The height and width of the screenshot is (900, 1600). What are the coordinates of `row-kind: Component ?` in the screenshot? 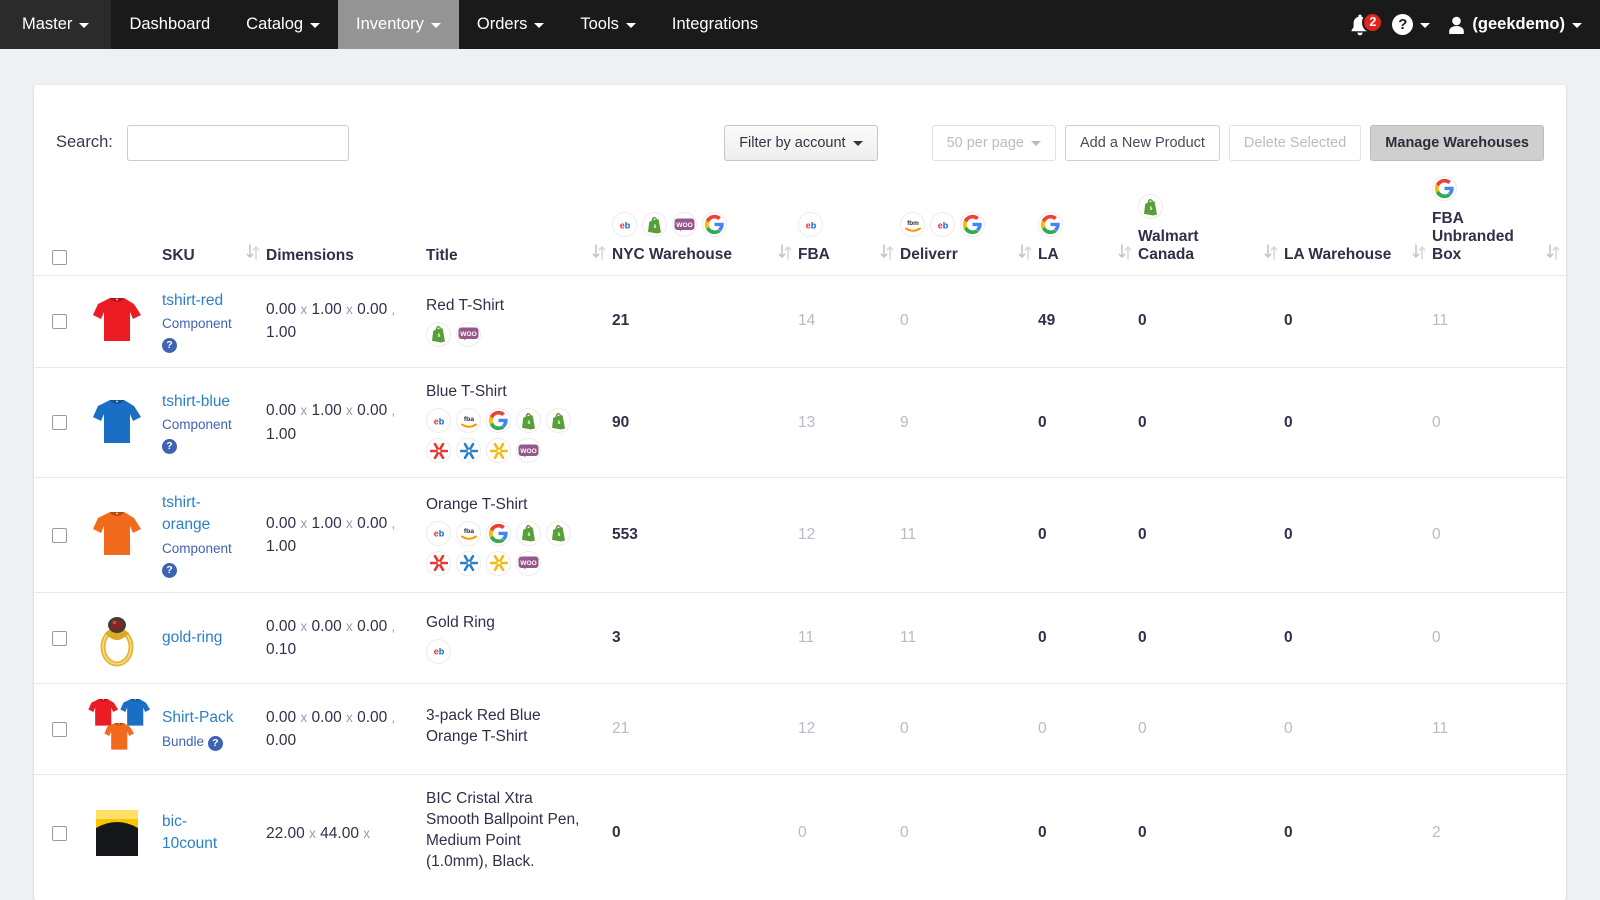 It's located at (201, 434).